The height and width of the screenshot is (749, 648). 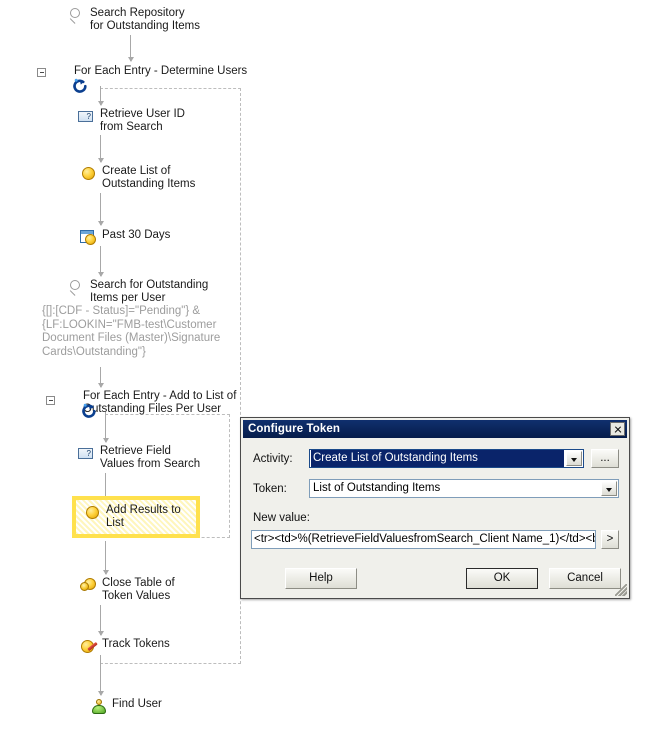 I want to click on node-label: Retrieve Field Values from Search, so click(x=150, y=457).